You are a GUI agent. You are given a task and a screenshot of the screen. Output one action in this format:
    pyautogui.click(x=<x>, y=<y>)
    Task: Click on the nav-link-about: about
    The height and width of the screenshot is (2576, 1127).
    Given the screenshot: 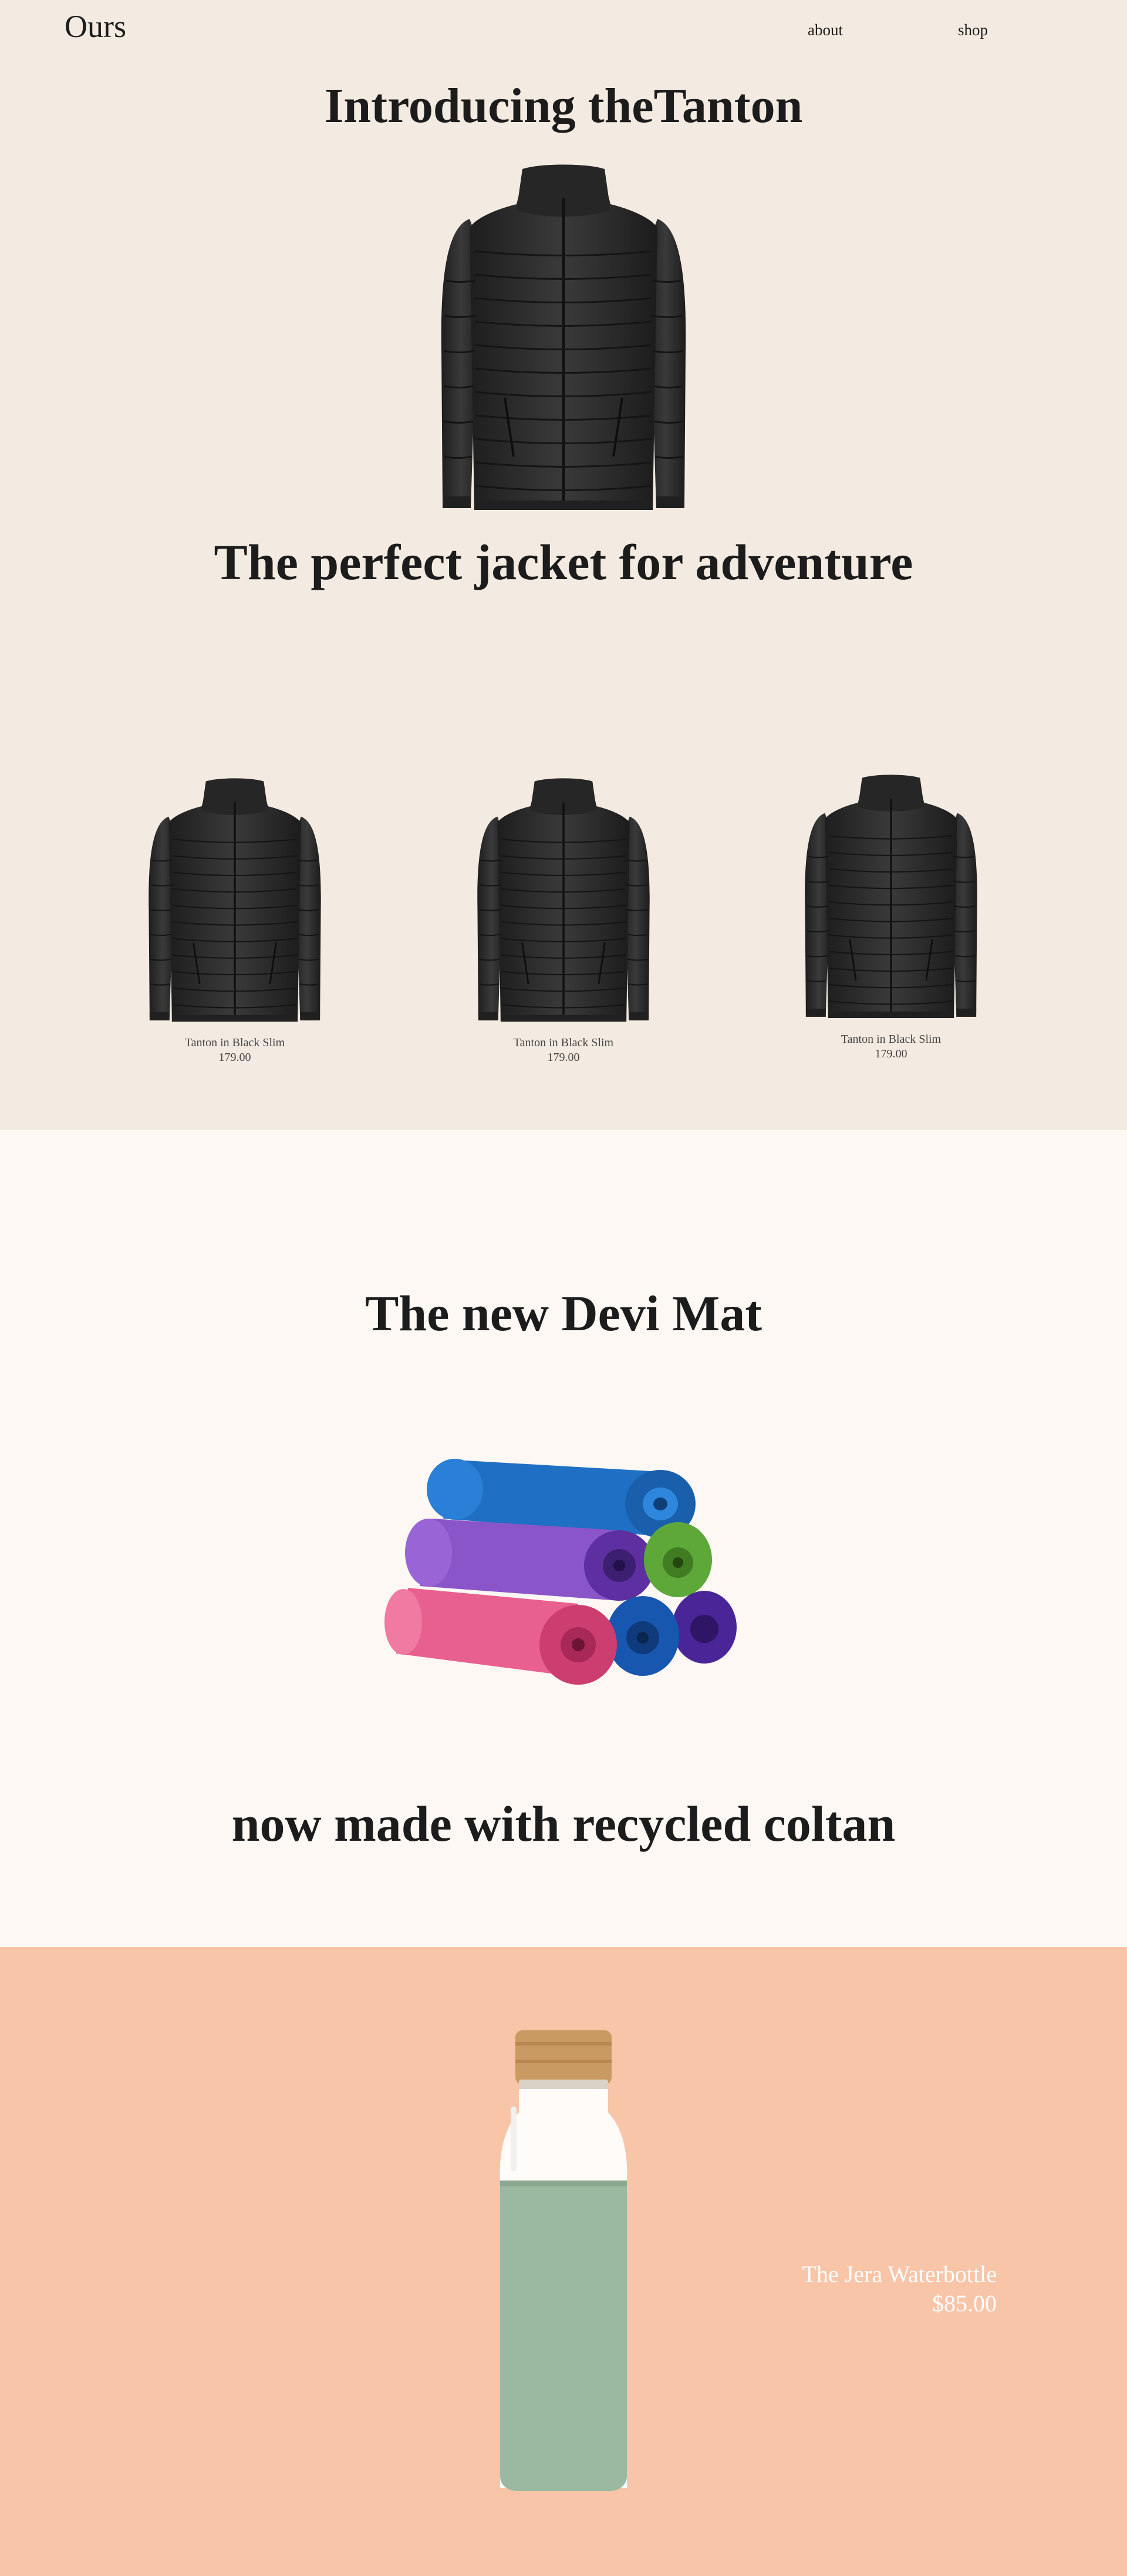 What is the action you would take?
    pyautogui.click(x=825, y=30)
    